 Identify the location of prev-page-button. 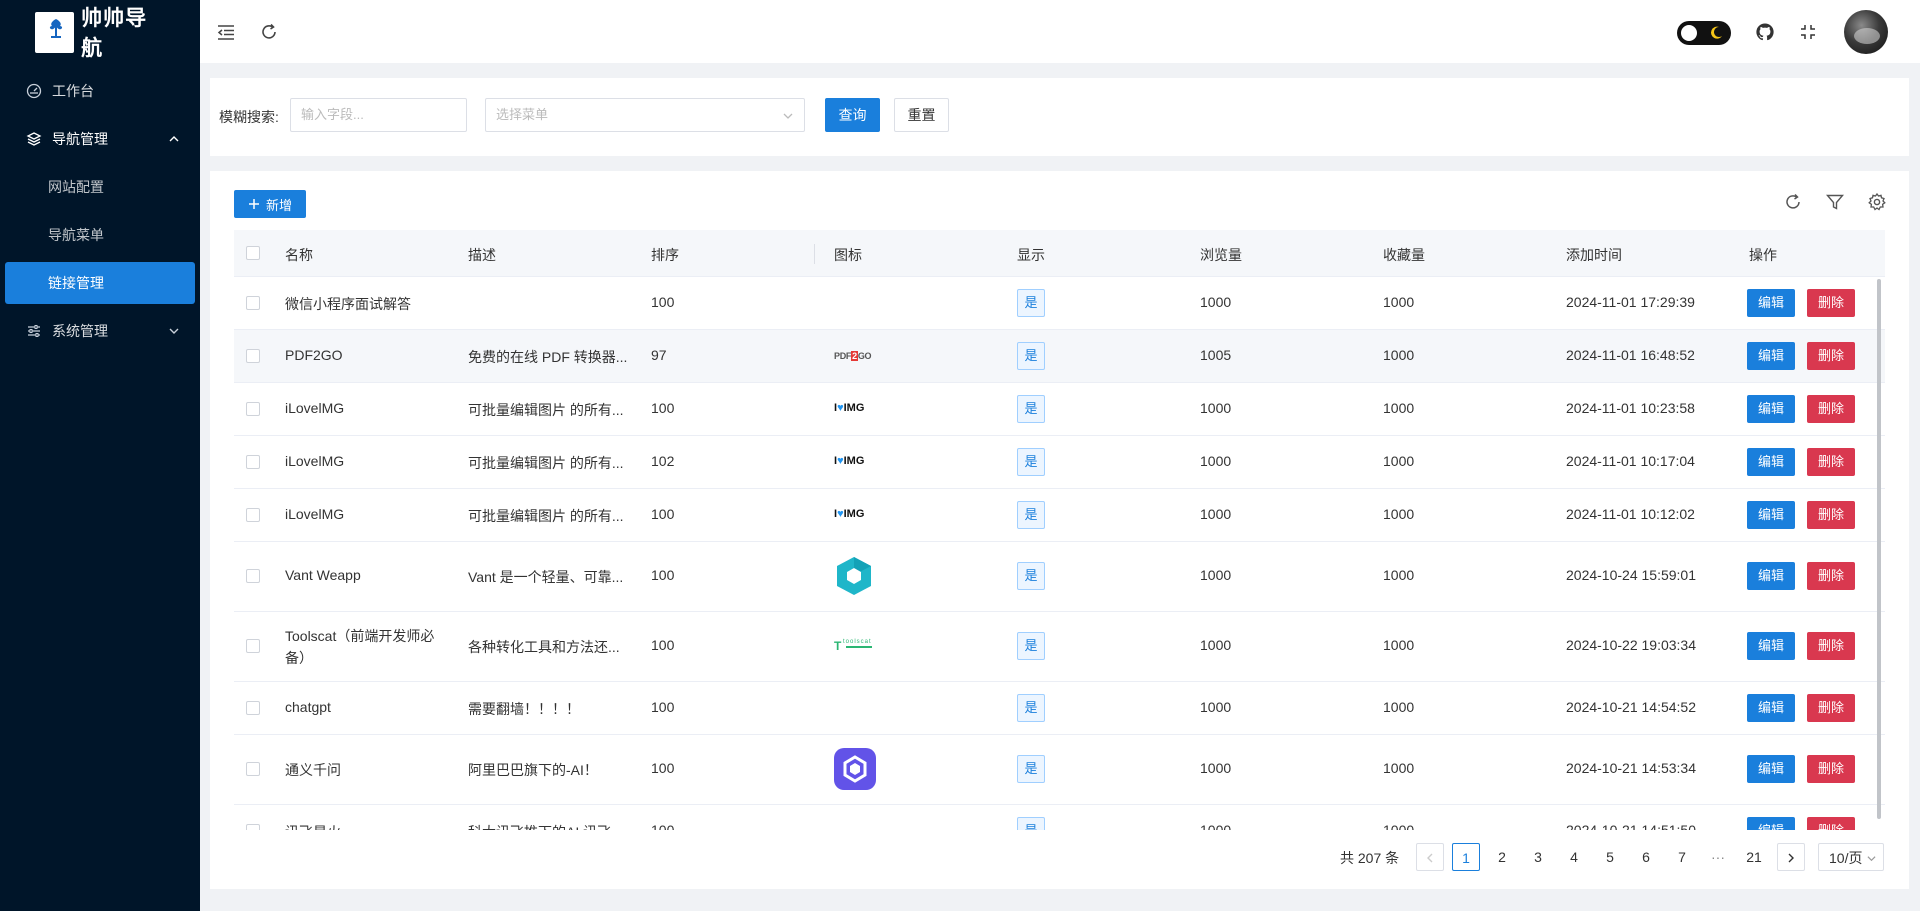
(1430, 857).